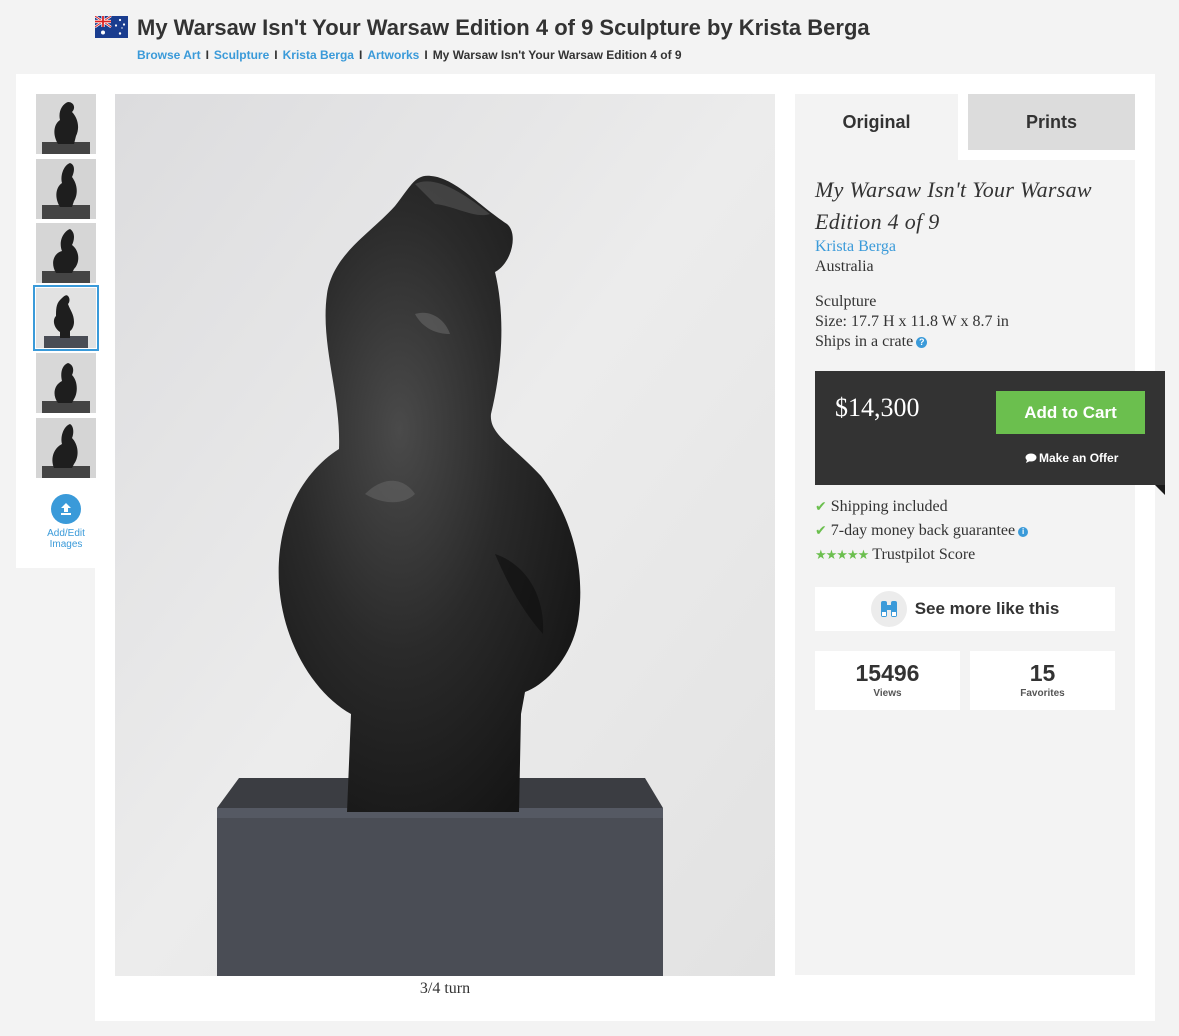 The image size is (1179, 1036). I want to click on info-icon: i, so click(1023, 532).